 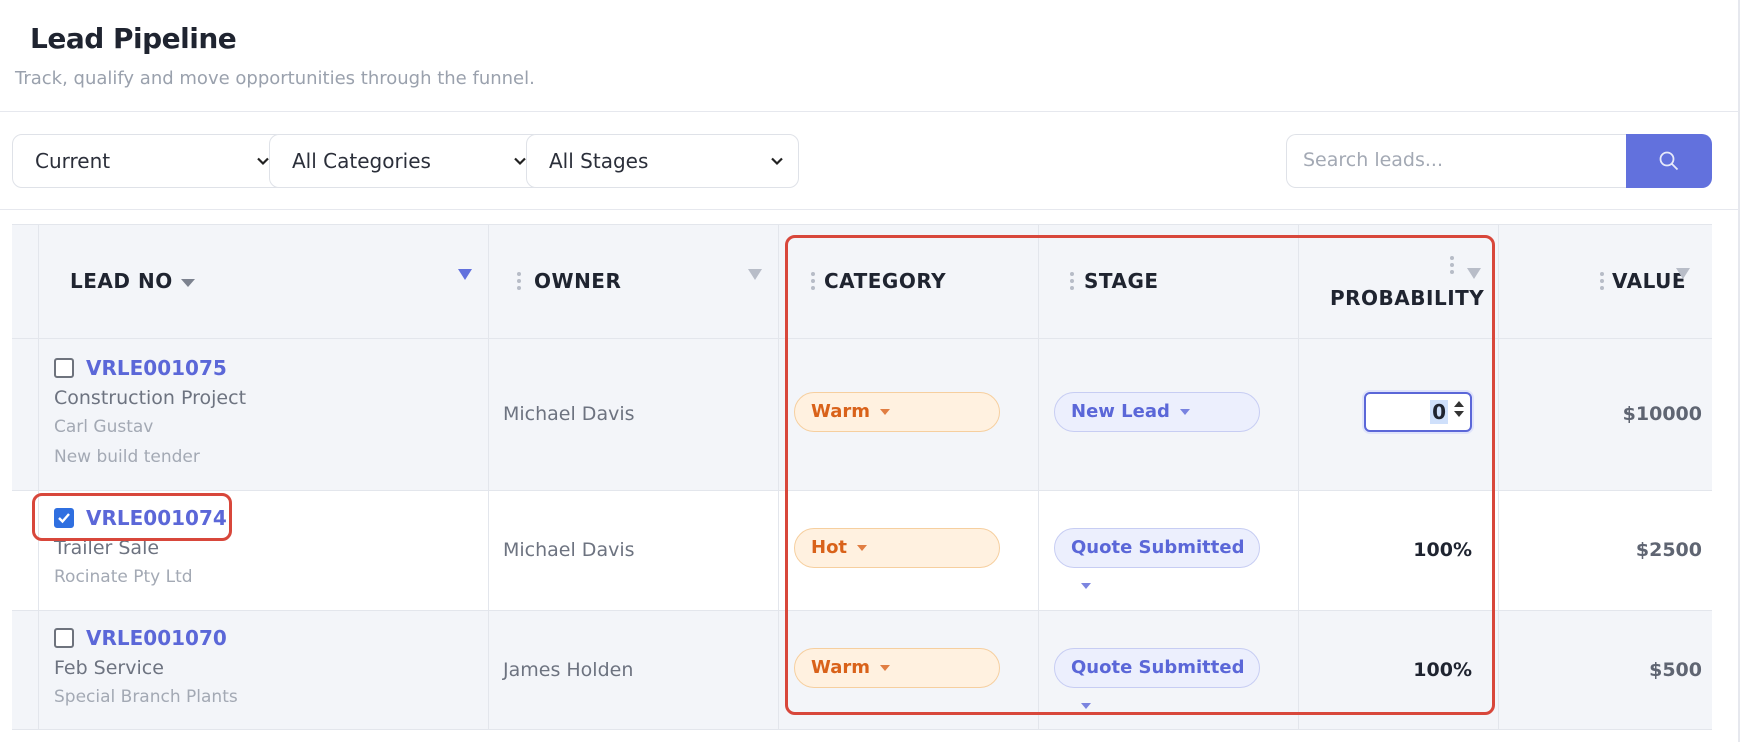 What do you see at coordinates (1662, 414) in the screenshot?
I see `lead-value: $10000` at bounding box center [1662, 414].